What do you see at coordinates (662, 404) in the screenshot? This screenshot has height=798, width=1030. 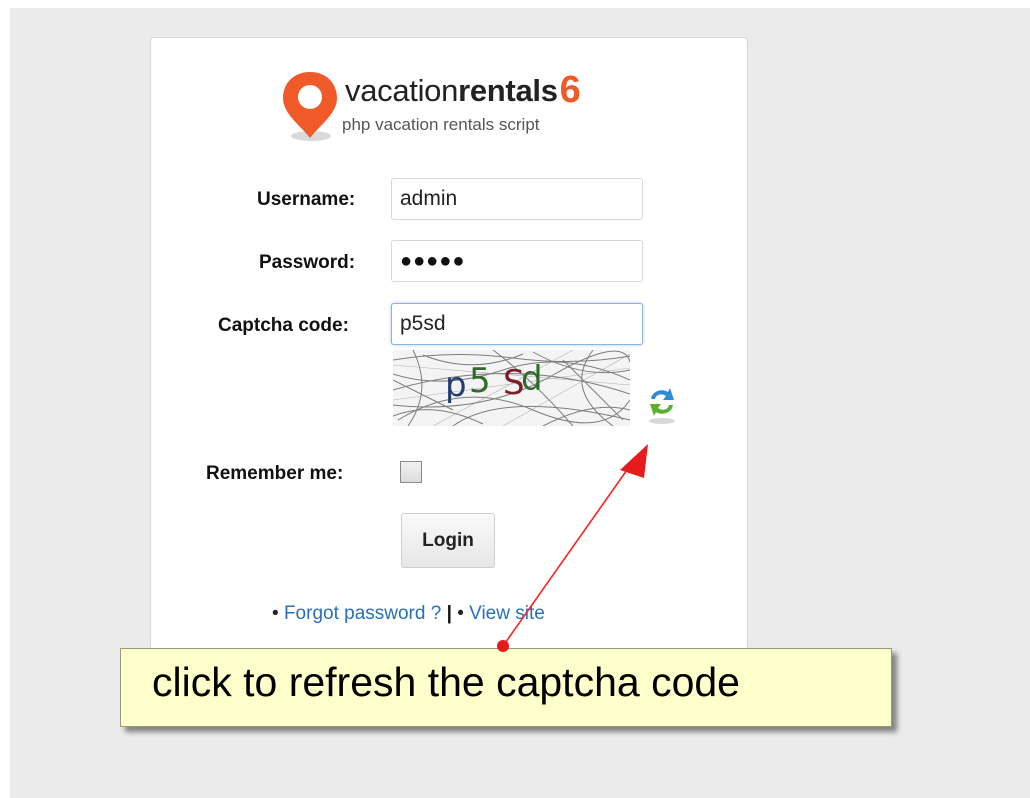 I see `refresh-icon` at bounding box center [662, 404].